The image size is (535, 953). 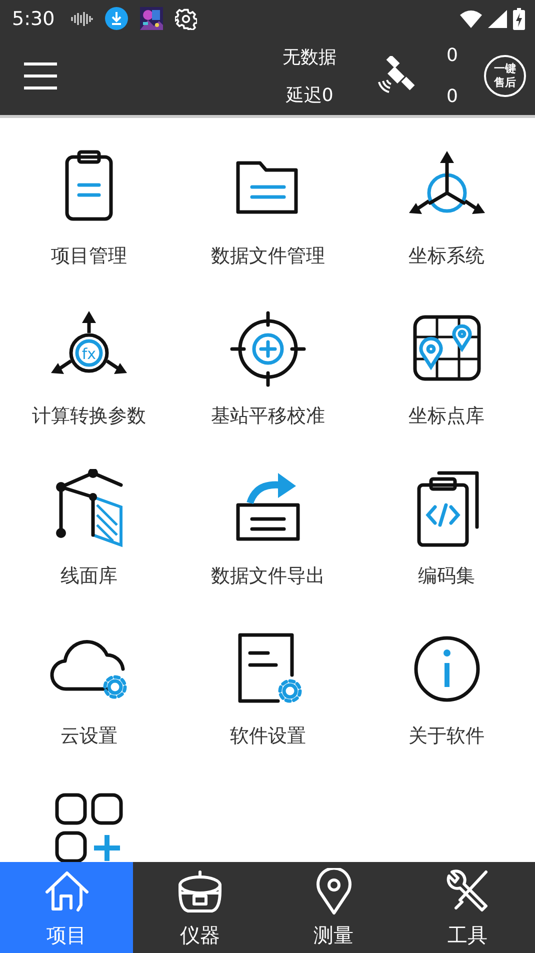 What do you see at coordinates (66, 907) in the screenshot?
I see `nav-tab: 项目` at bounding box center [66, 907].